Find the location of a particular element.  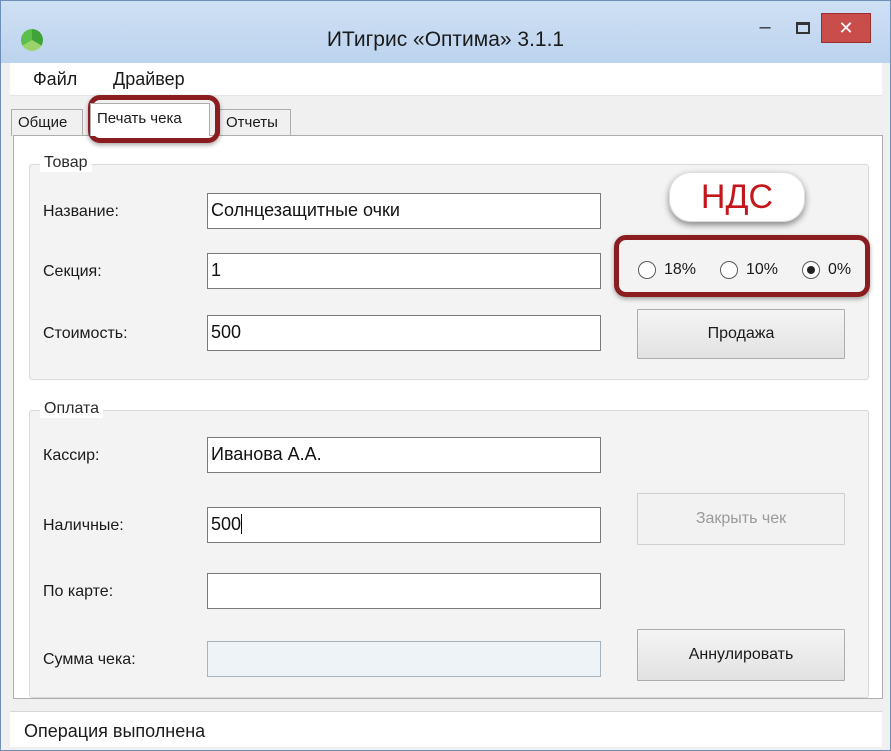

cost-field: 500 is located at coordinates (404, 333).